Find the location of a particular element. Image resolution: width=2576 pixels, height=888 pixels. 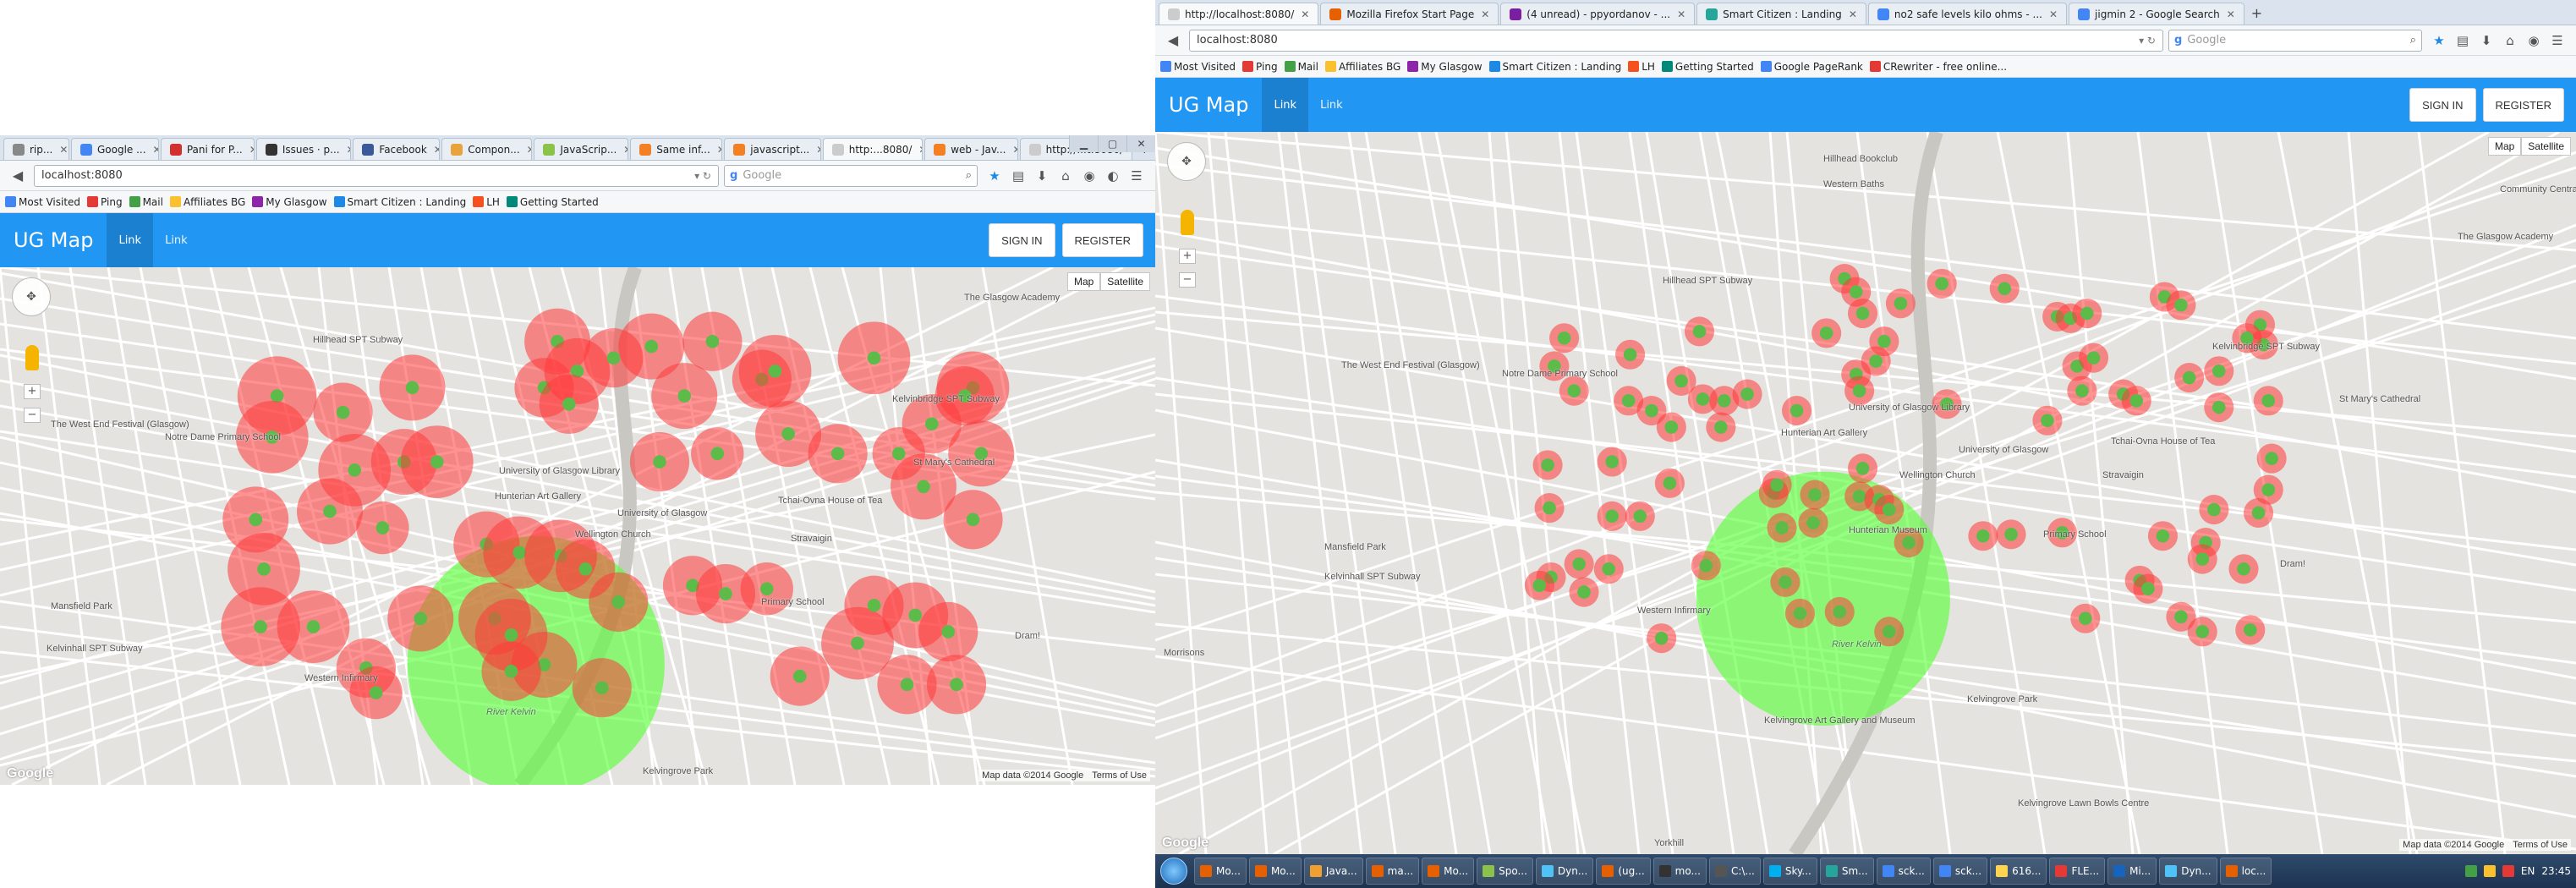

browser-tab: web - Jav... ✕ is located at coordinates (971, 149).